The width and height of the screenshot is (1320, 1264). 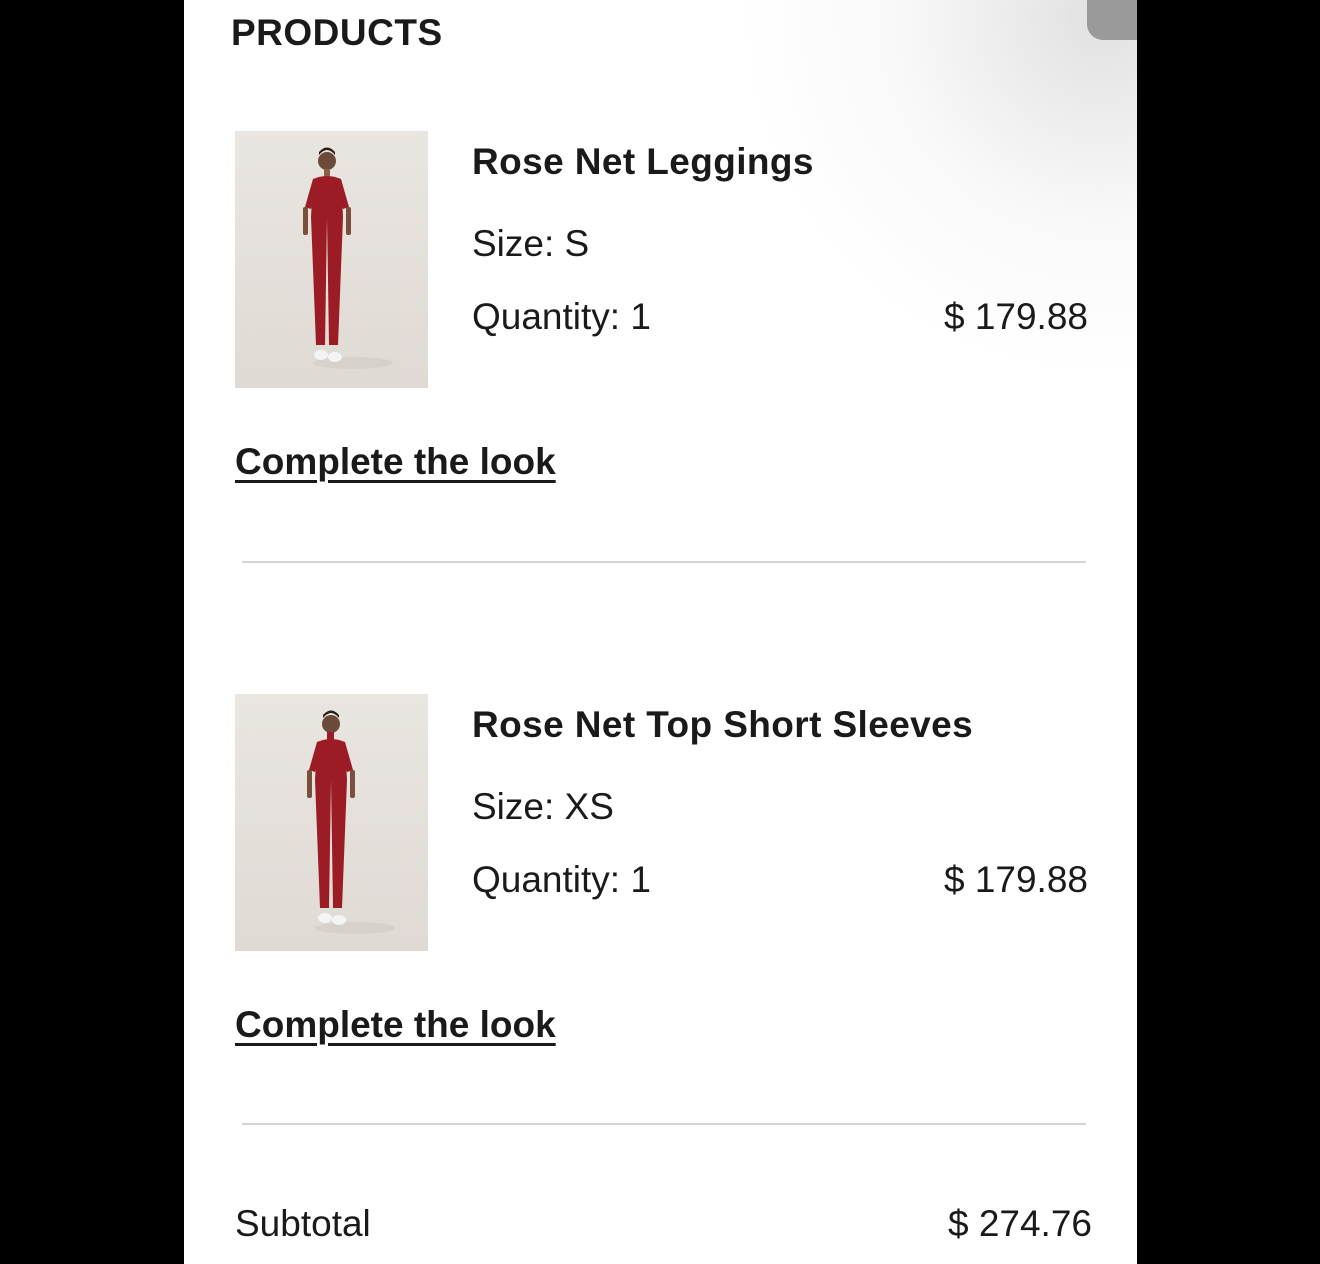 What do you see at coordinates (1019, 1223) in the screenshot?
I see `subtotal-value: $ 274.76` at bounding box center [1019, 1223].